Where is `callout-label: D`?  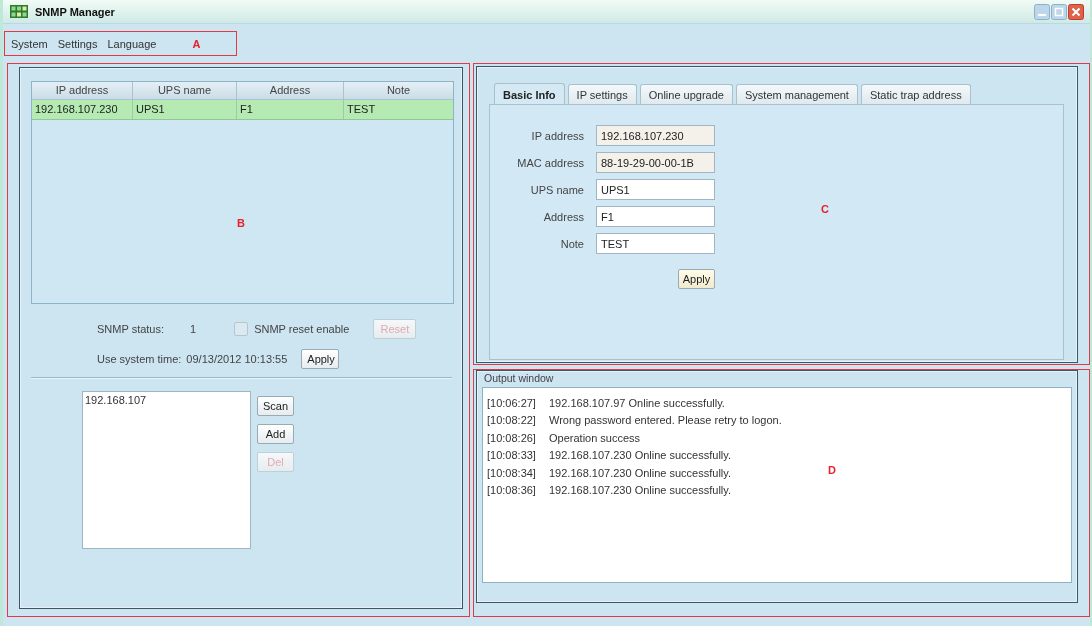
callout-label: D is located at coordinates (832, 470).